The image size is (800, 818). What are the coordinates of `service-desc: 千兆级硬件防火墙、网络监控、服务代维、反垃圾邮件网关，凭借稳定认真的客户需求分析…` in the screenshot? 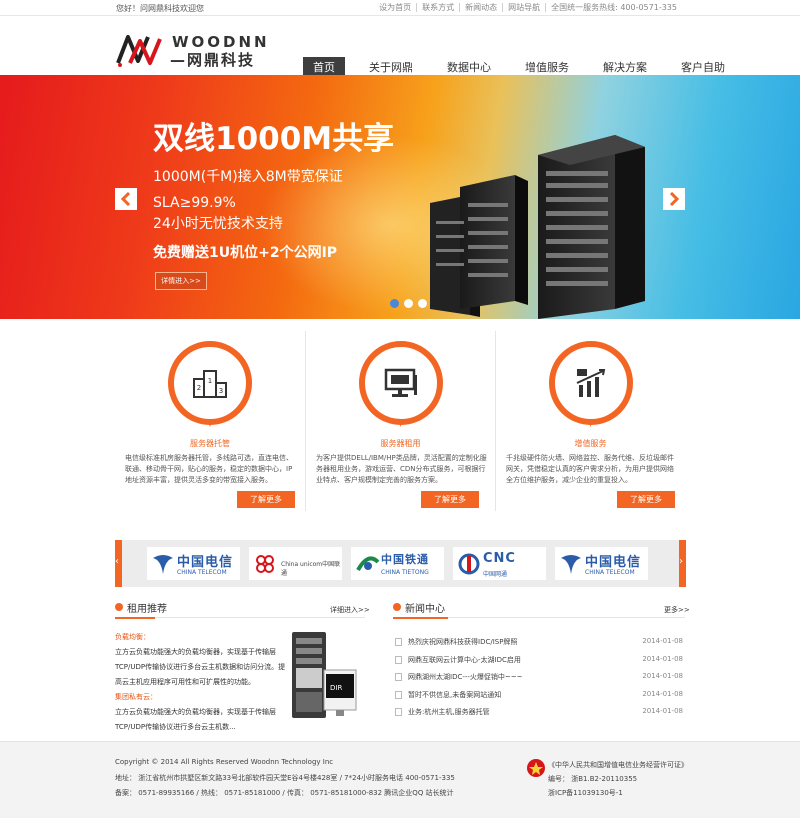 It's located at (590, 469).